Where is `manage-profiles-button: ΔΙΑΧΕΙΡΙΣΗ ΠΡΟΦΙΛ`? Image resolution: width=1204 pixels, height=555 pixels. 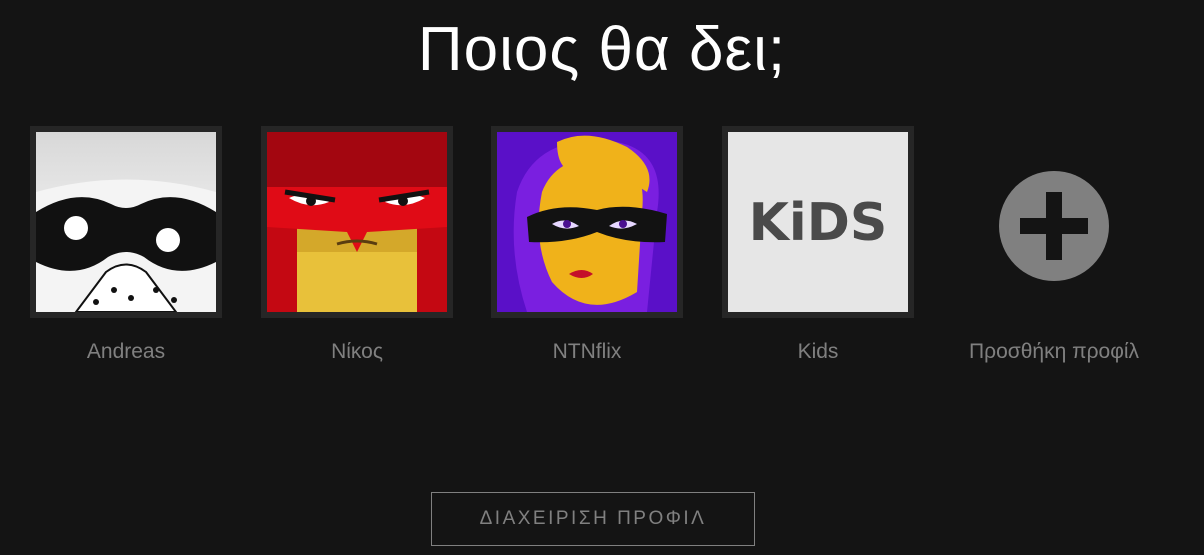
manage-profiles-button: ΔΙΑΧΕΙΡΙΣΗ ΠΡΟΦΙΛ is located at coordinates (593, 519).